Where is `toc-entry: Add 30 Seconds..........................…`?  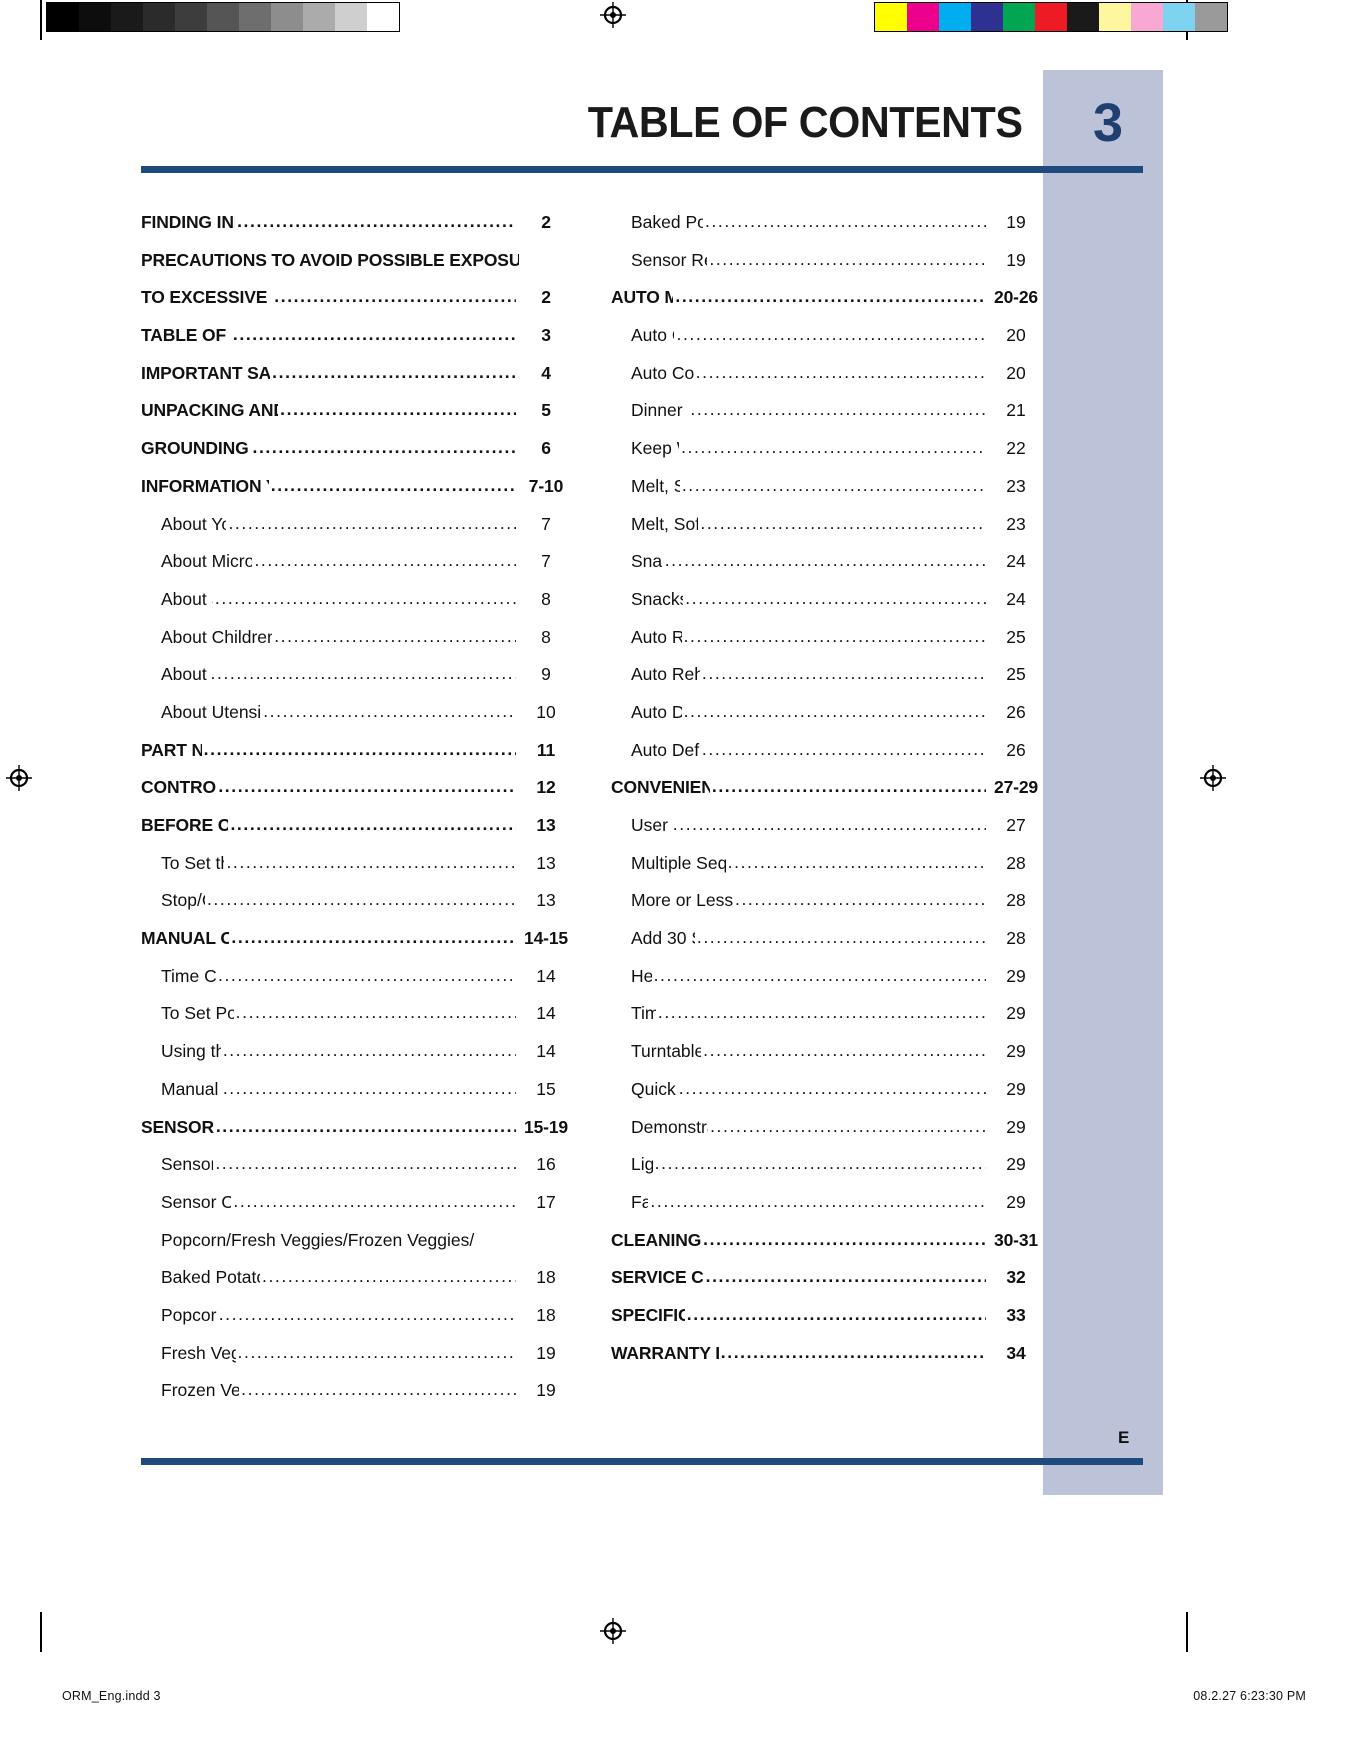
toc-entry: Add 30 Seconds..........................… is located at coordinates (827, 946).